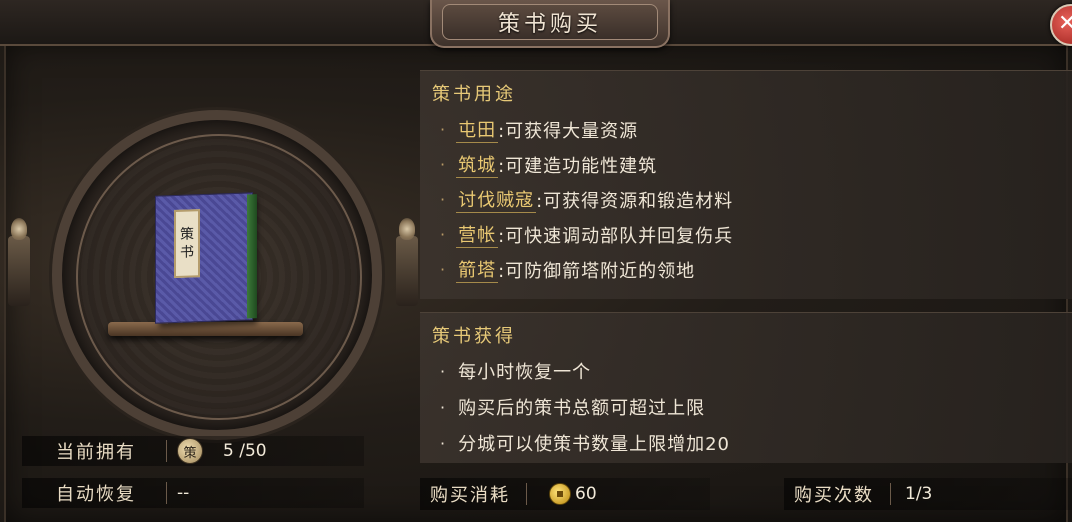  I want to click on purchase-cost-value: 60, so click(586, 494).